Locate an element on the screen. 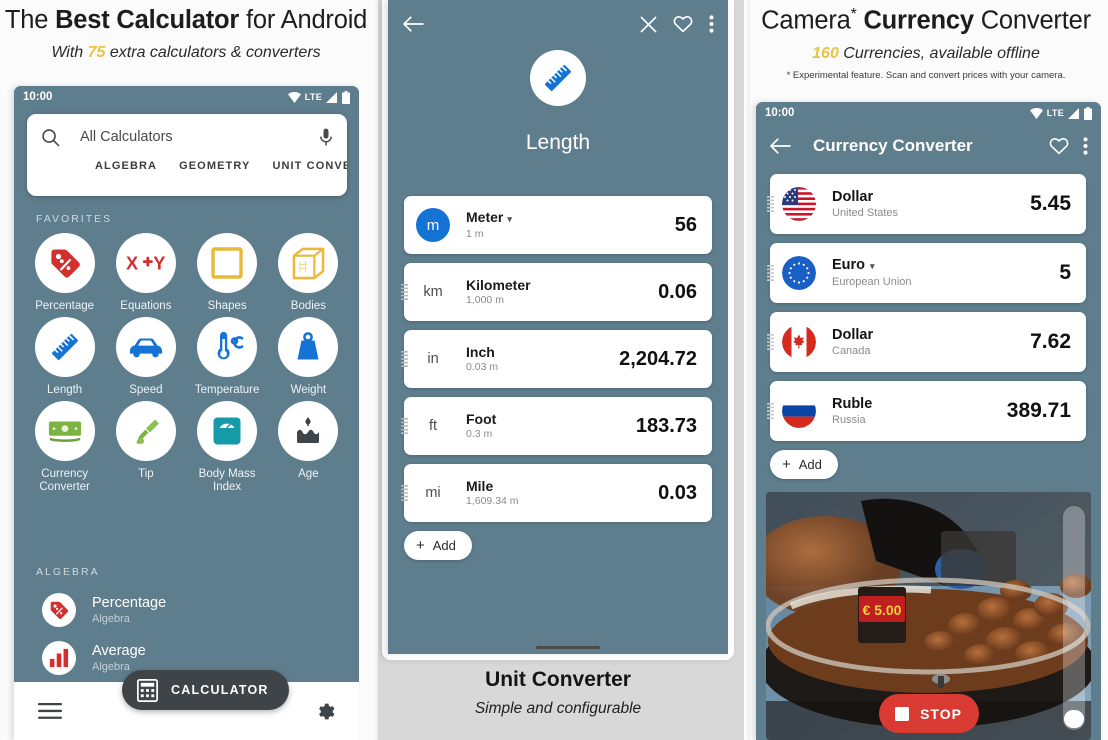 The height and width of the screenshot is (740, 1108). microphone-icon is located at coordinates (326, 137).